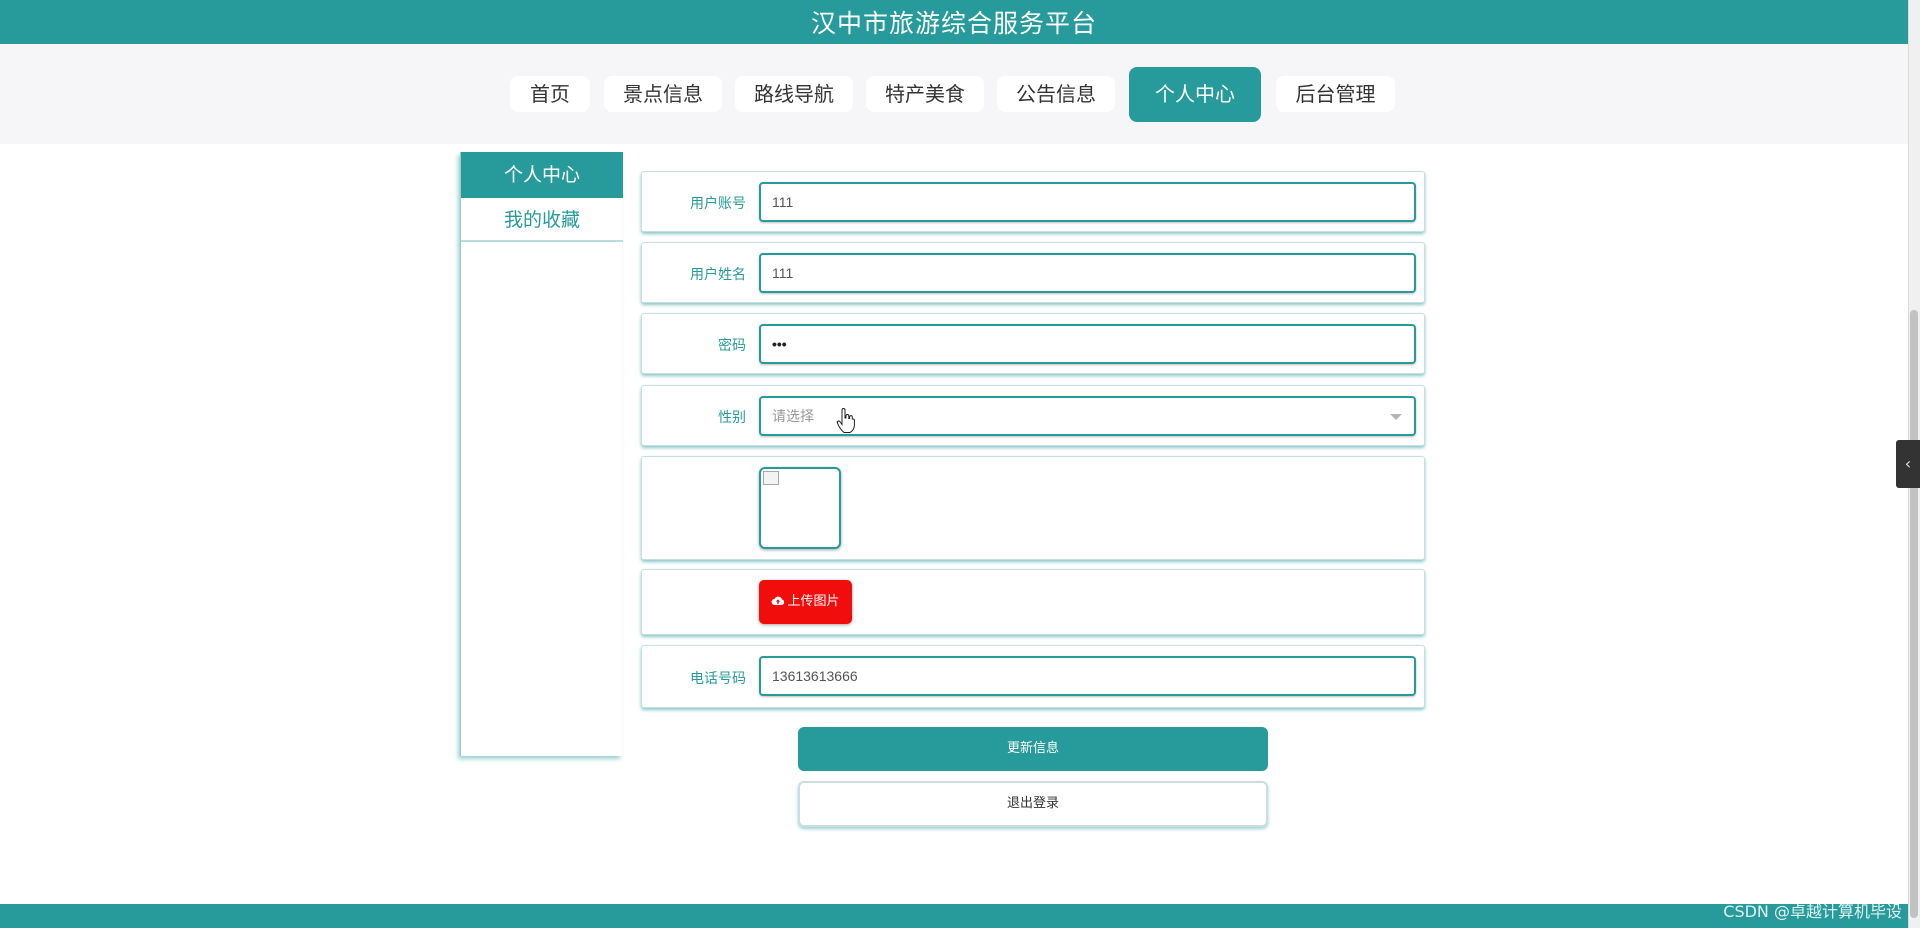 This screenshot has width=1920, height=928. I want to click on phone-row: 电话号码 13613613666, so click(1033, 676).